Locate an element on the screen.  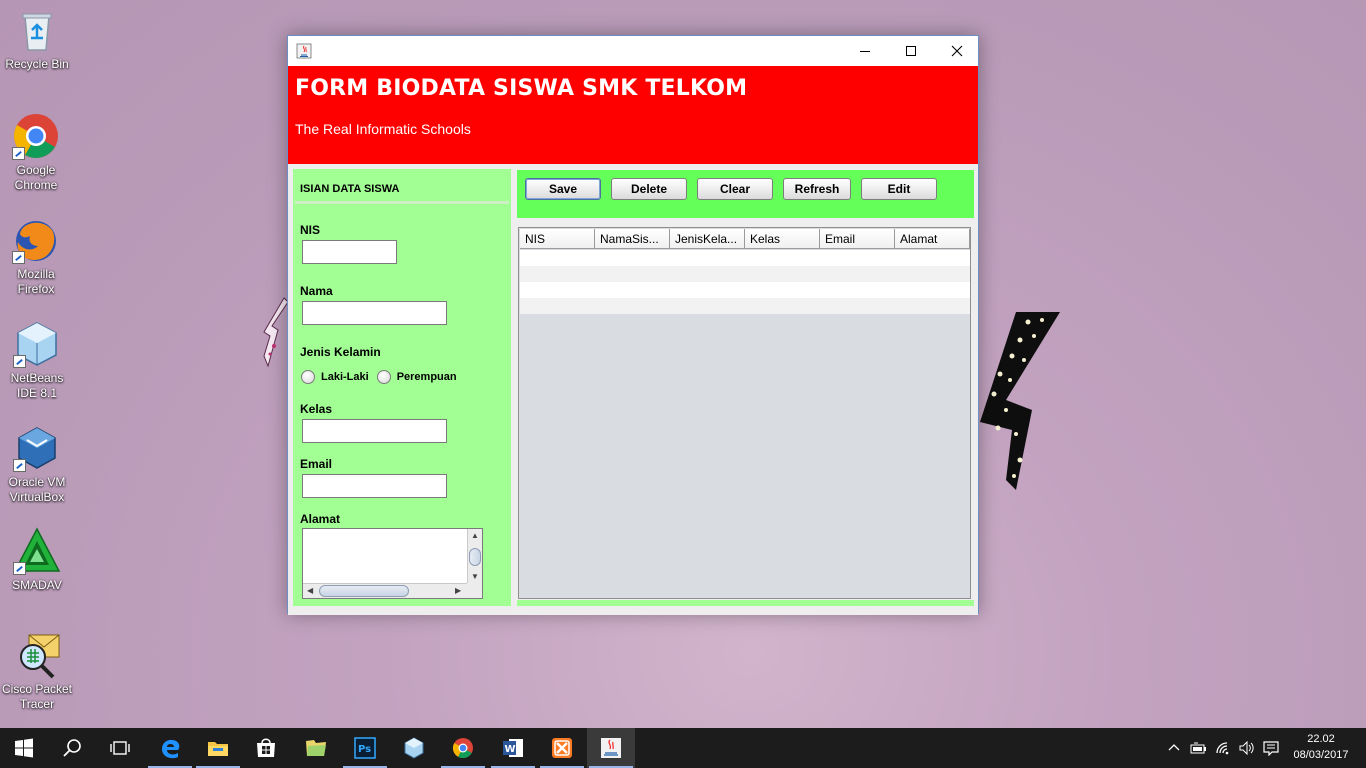
radio-laki-laki: Laki-Laki is located at coordinates (335, 377).